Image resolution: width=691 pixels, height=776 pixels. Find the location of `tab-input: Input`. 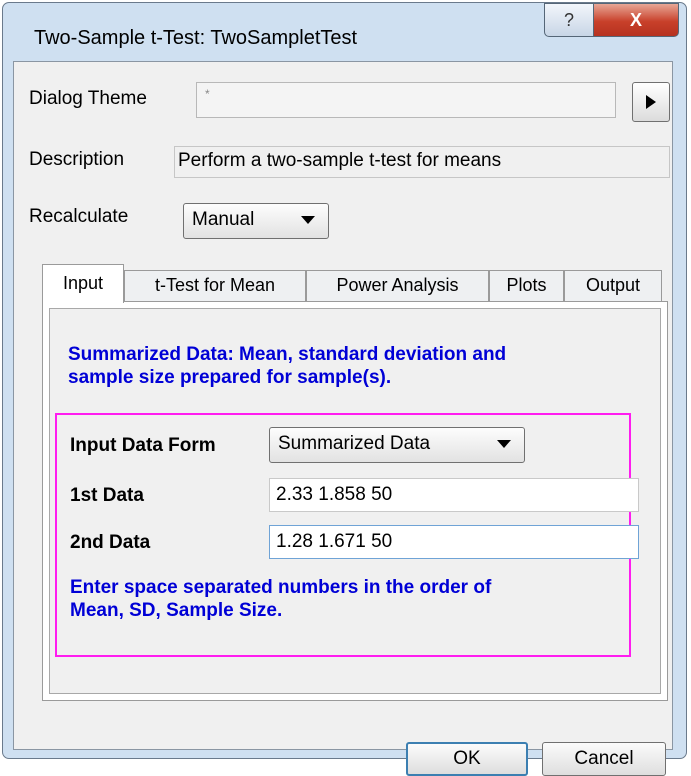

tab-input: Input is located at coordinates (83, 283).